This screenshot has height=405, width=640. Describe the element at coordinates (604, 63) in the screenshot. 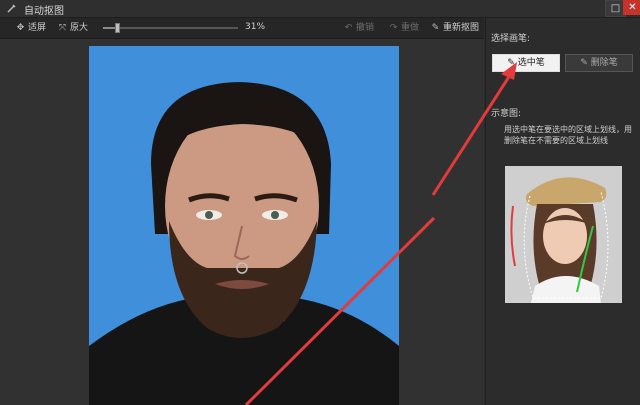

I see `delete-pen-label: 删除笔` at that location.